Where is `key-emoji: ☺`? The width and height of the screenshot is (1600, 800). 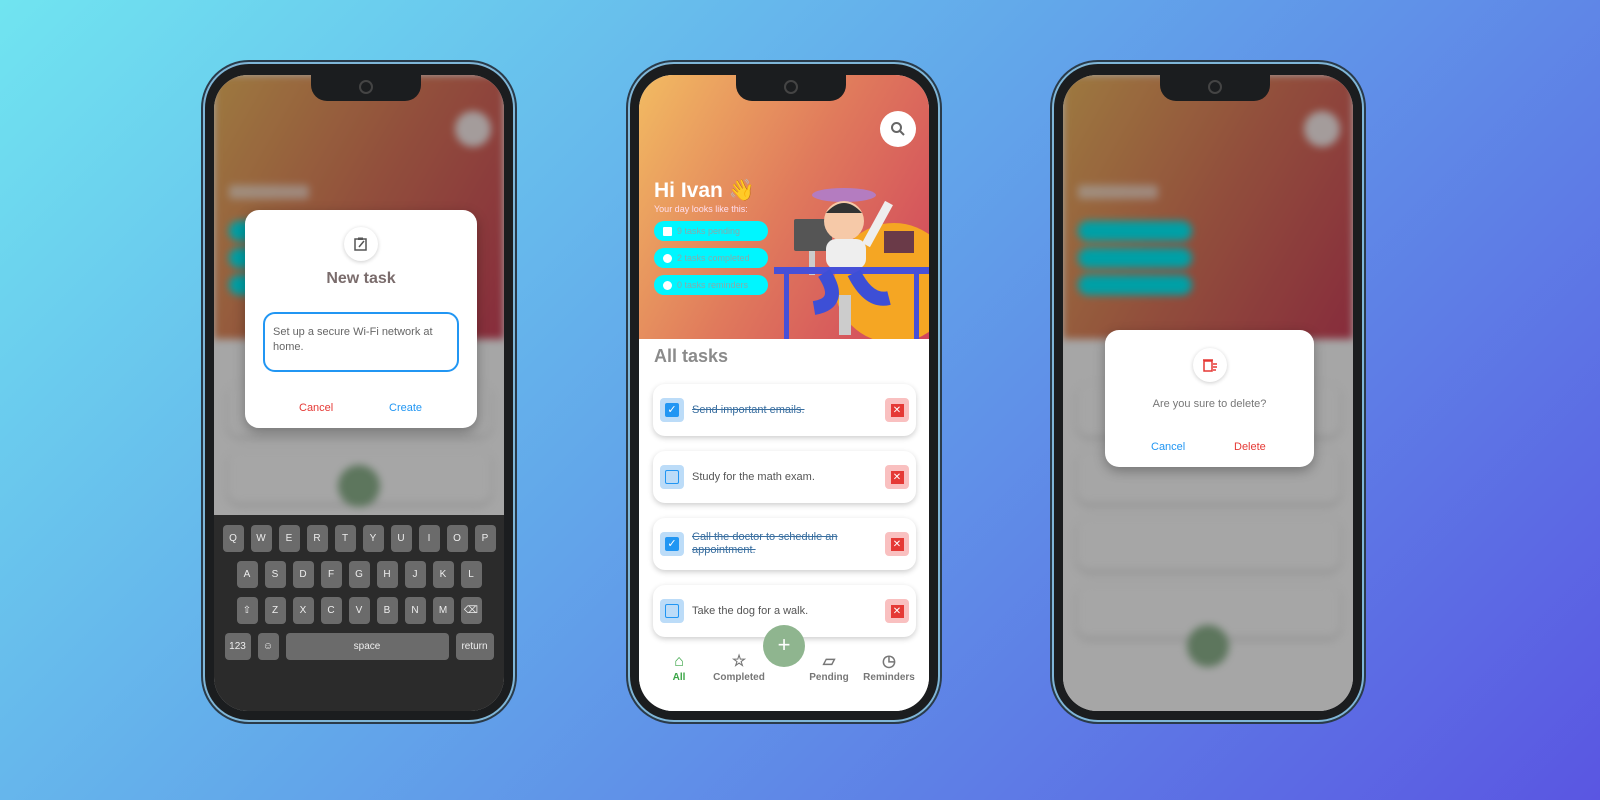 key-emoji: ☺ is located at coordinates (268, 646).